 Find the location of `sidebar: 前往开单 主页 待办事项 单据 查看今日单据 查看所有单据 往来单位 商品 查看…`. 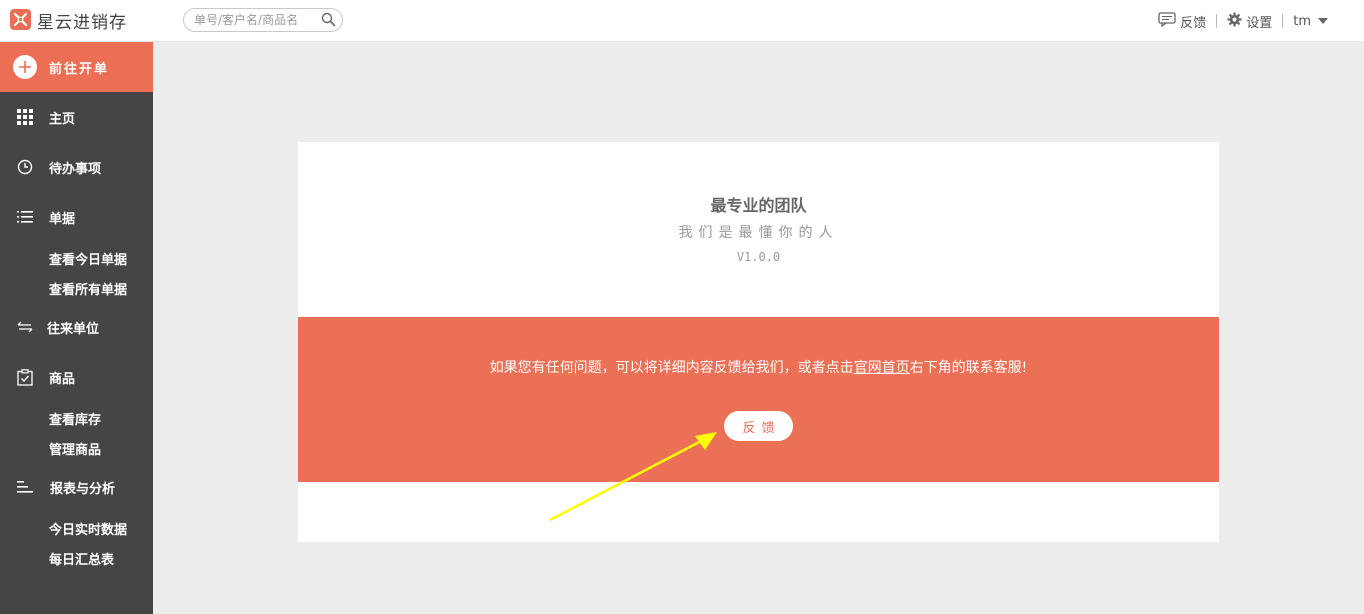

sidebar: 前往开单 主页 待办事项 单据 查看今日单据 查看所有单据 往来单位 商品 查看… is located at coordinates (76, 328).